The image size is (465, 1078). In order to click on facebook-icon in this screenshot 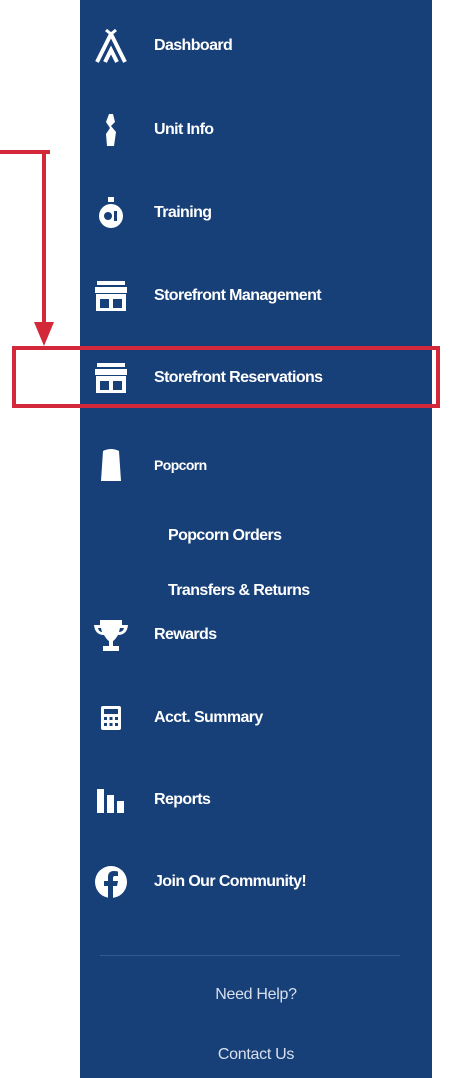, I will do `click(111, 882)`.